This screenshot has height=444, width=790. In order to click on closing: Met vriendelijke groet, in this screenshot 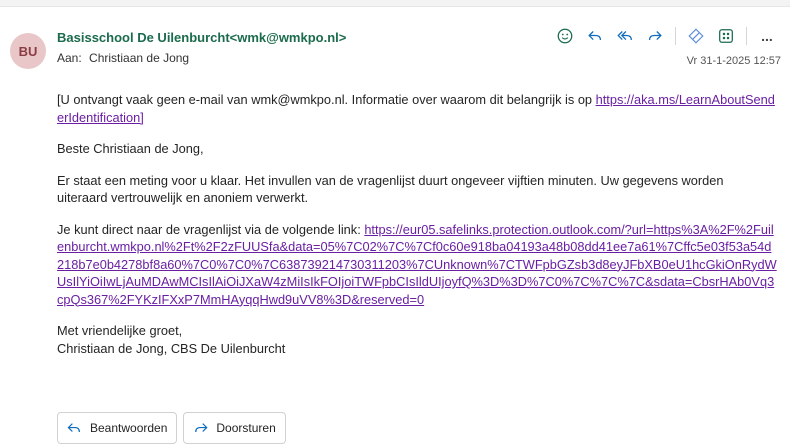, I will do `click(120, 330)`.